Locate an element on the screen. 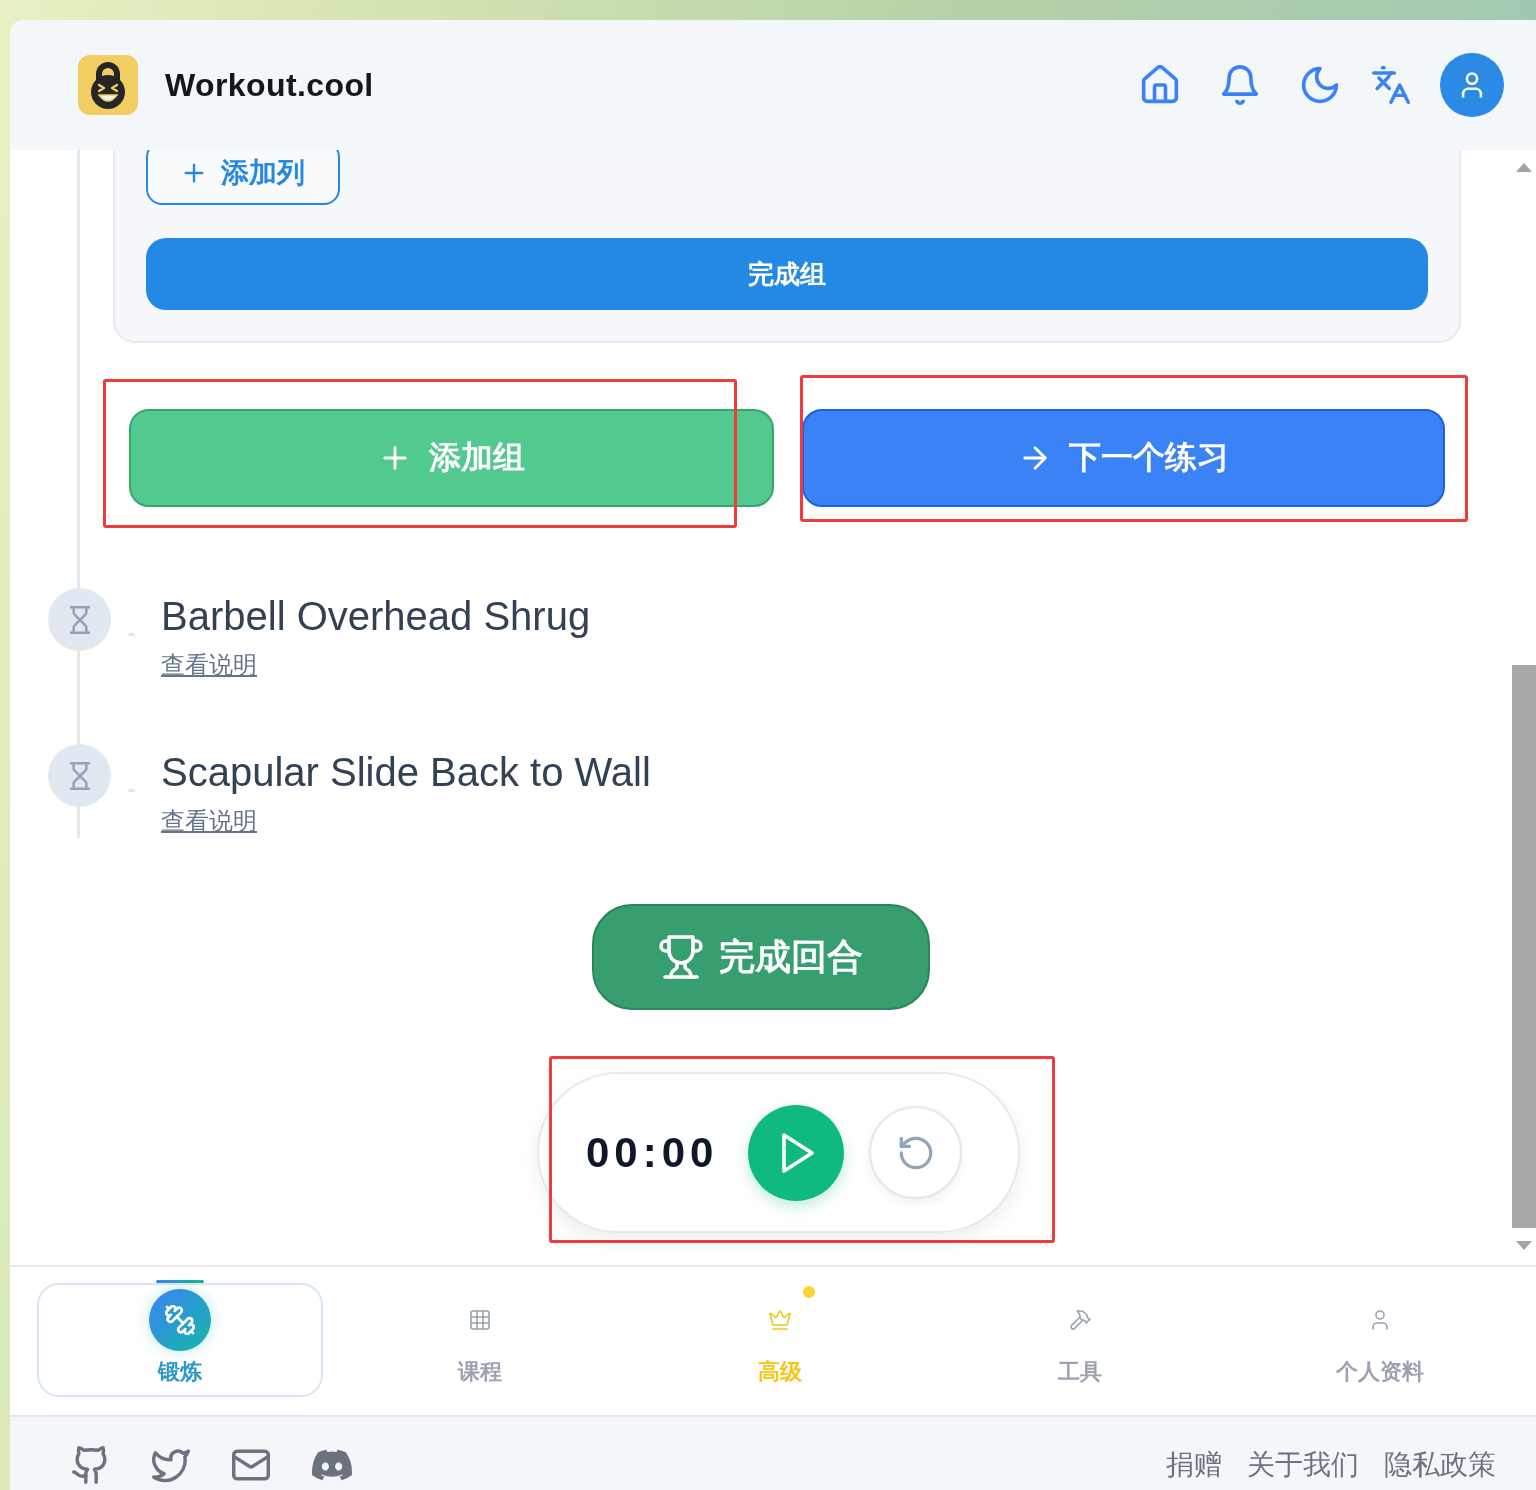 The height and width of the screenshot is (1490, 1536). home-icon is located at coordinates (1160, 85).